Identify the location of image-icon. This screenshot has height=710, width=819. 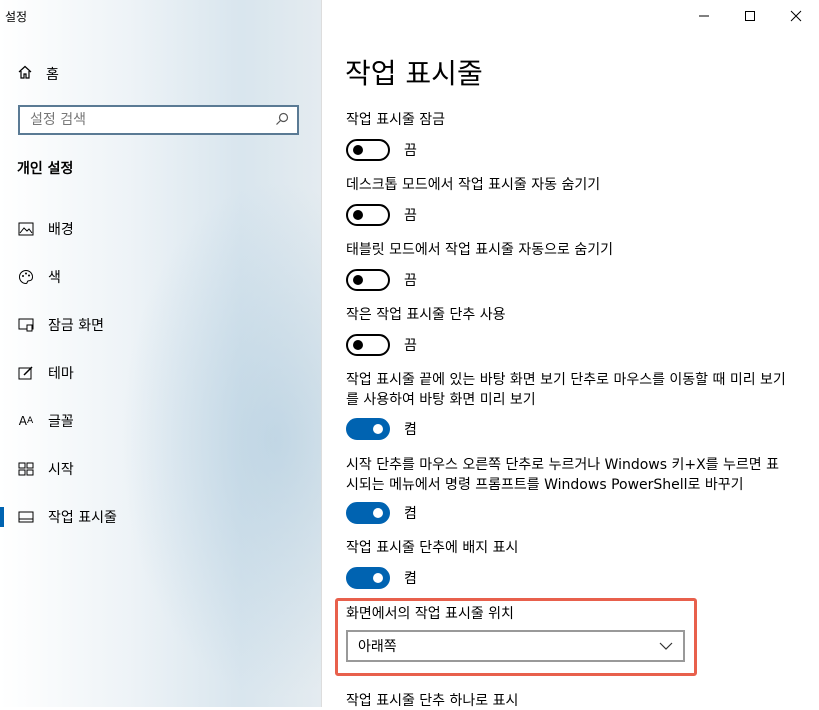
(26, 229).